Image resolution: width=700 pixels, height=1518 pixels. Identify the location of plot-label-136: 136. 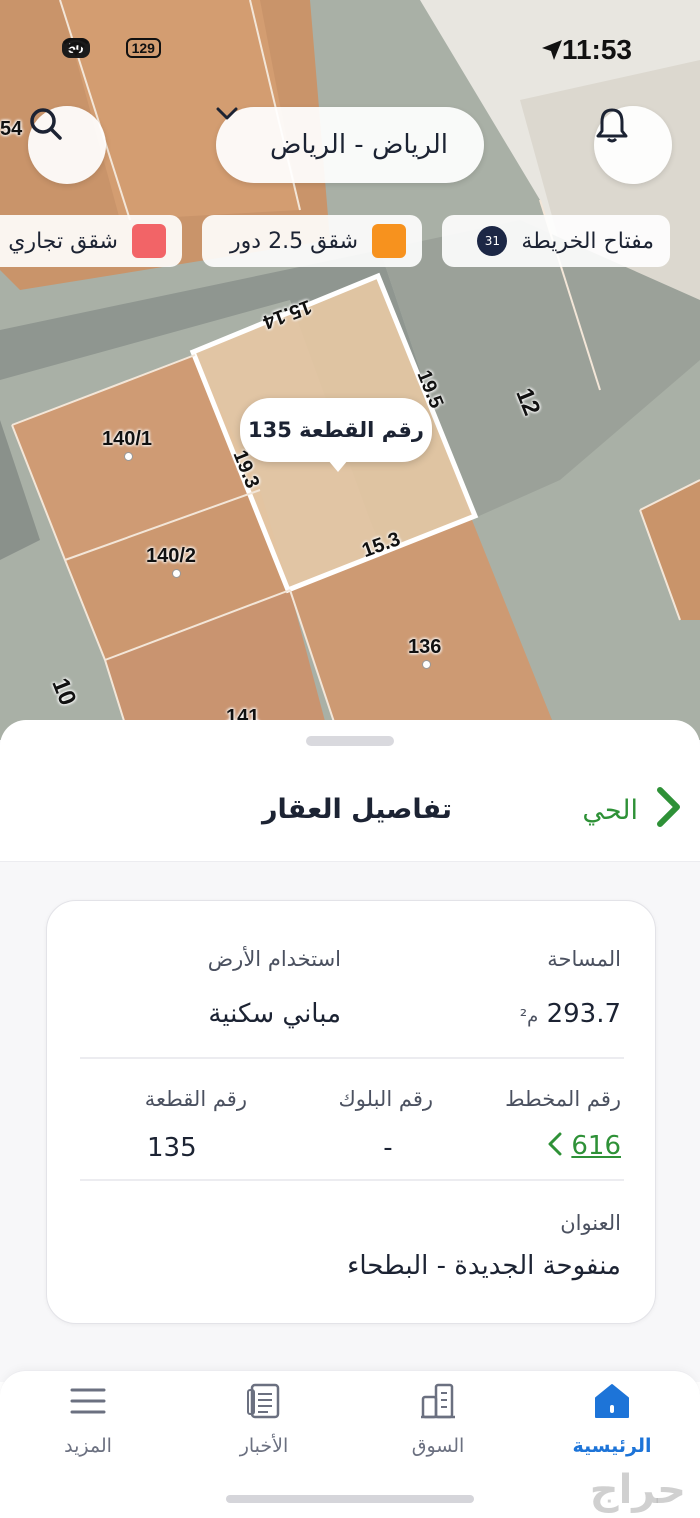
(425, 647).